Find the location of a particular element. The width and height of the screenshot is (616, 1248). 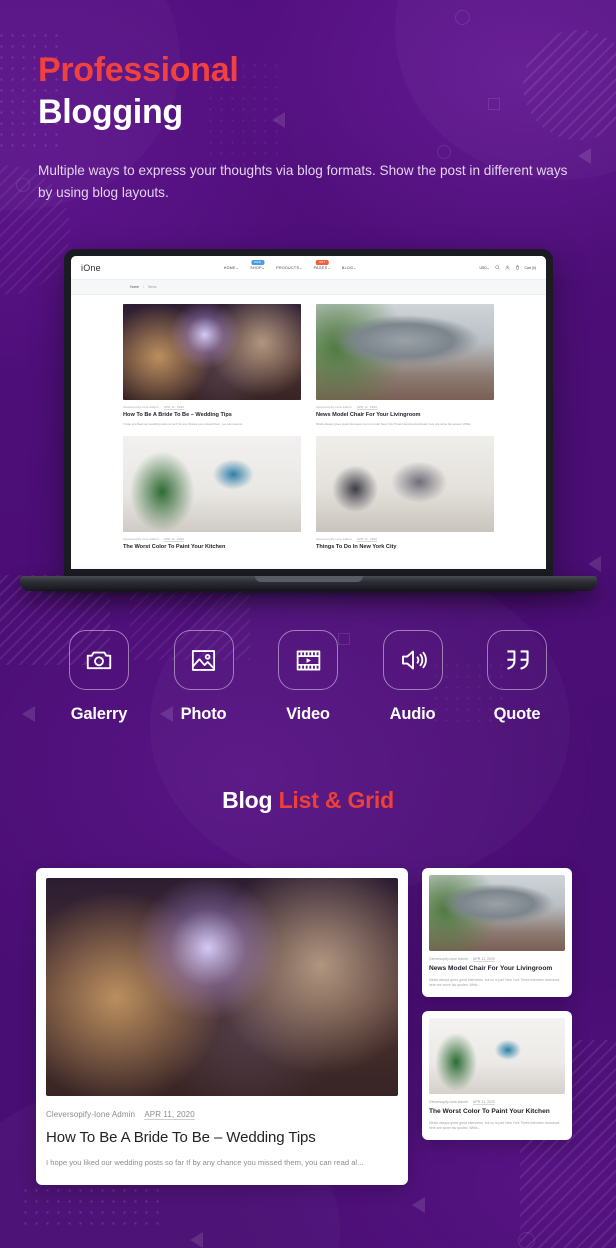

format-audio: Audio is located at coordinates (413, 677).